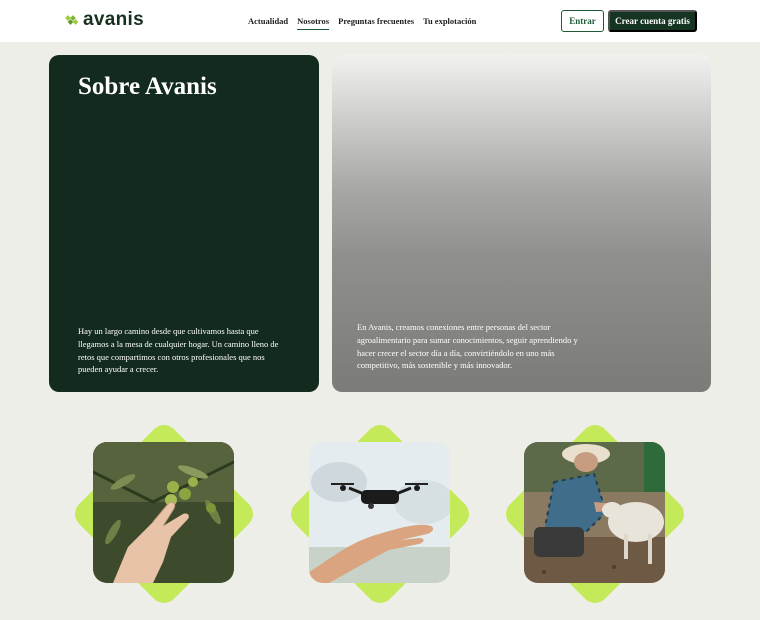 Image resolution: width=760 pixels, height=620 pixels. What do you see at coordinates (652, 21) in the screenshot?
I see `signup-button: Crear cuenta gratis` at bounding box center [652, 21].